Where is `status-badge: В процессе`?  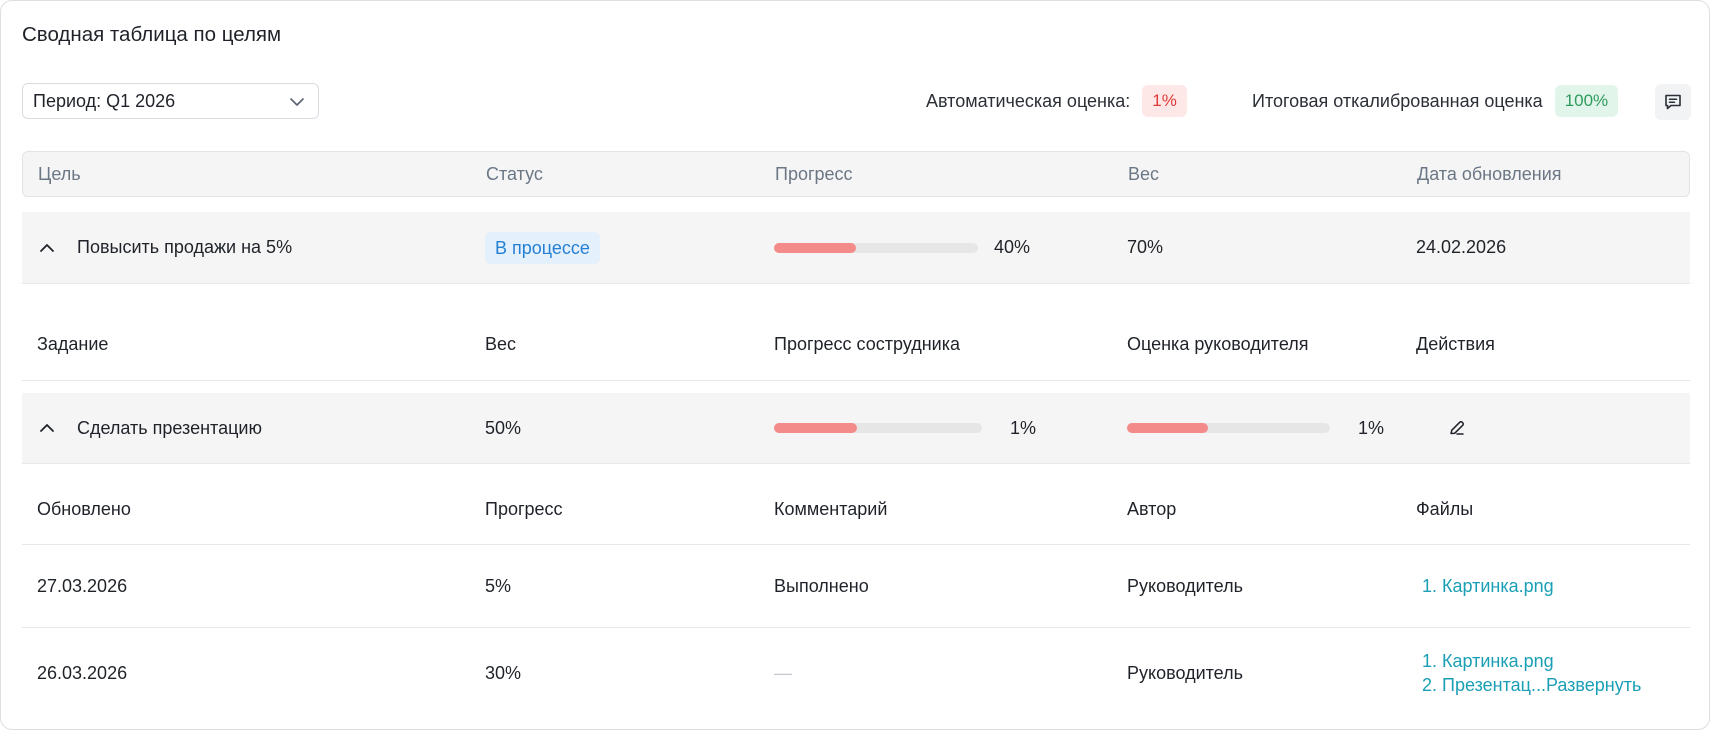 status-badge: В процессе is located at coordinates (542, 247).